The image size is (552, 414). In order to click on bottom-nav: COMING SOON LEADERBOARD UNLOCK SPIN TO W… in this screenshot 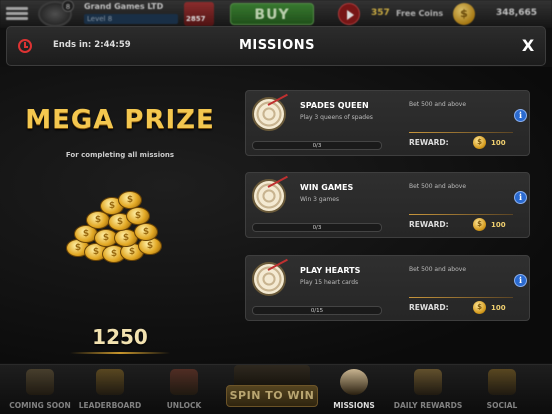, I will do `click(276, 389)`.